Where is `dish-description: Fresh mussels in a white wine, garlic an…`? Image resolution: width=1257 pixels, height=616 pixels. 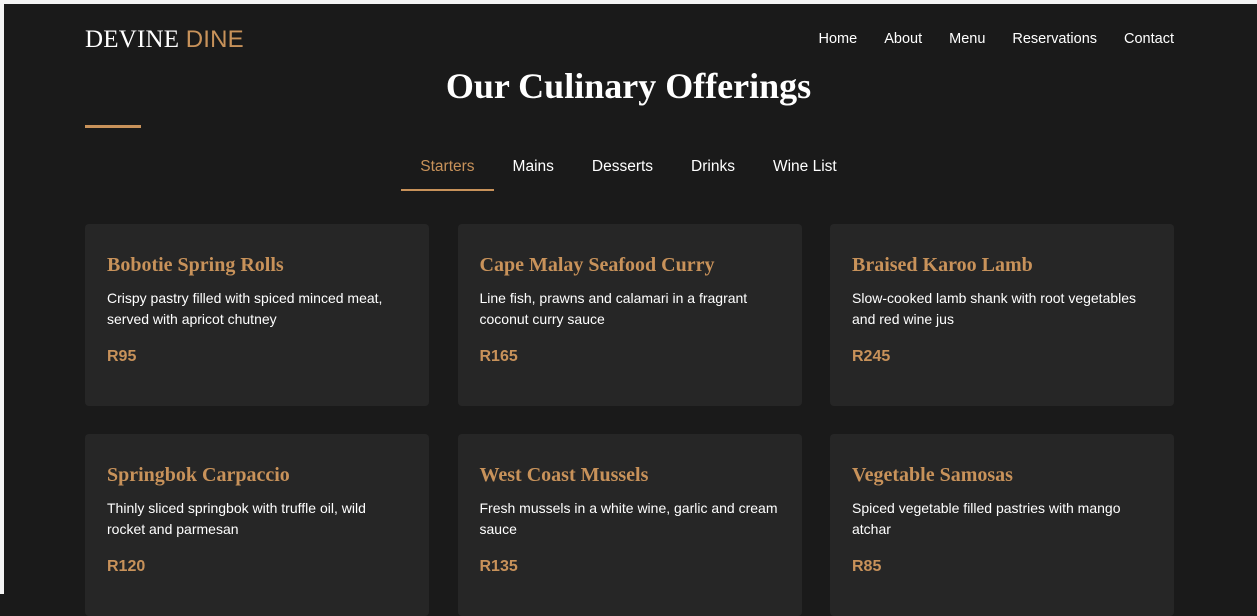 dish-description: Fresh mussels in a white wine, garlic an… is located at coordinates (628, 518).